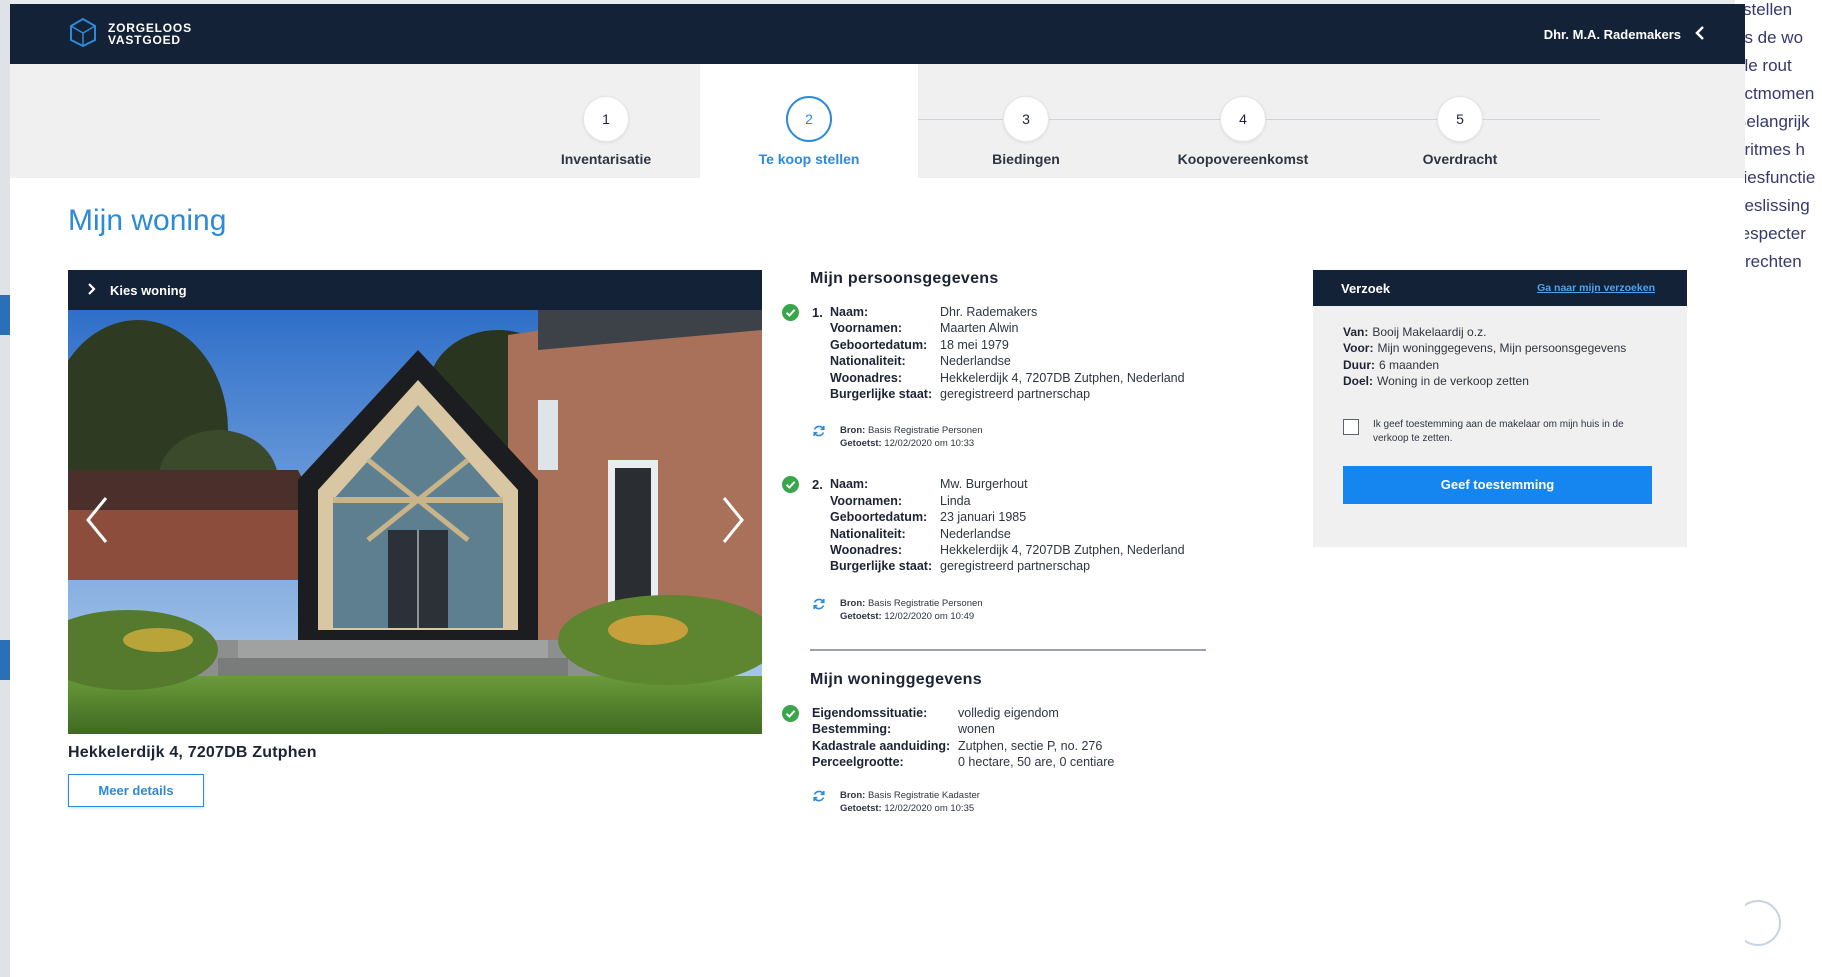 The height and width of the screenshot is (977, 1822). What do you see at coordinates (852, 729) in the screenshot?
I see `field-label: Bestemming:` at bounding box center [852, 729].